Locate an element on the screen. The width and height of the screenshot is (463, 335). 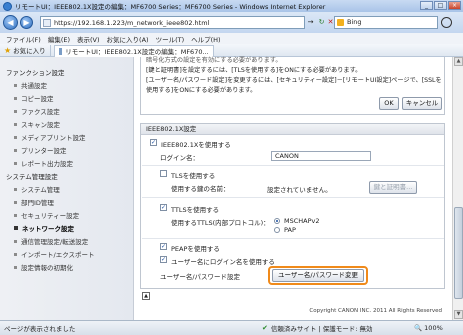
sidebar-item-department-id: 部門ID管理 is located at coordinates (34, 202).